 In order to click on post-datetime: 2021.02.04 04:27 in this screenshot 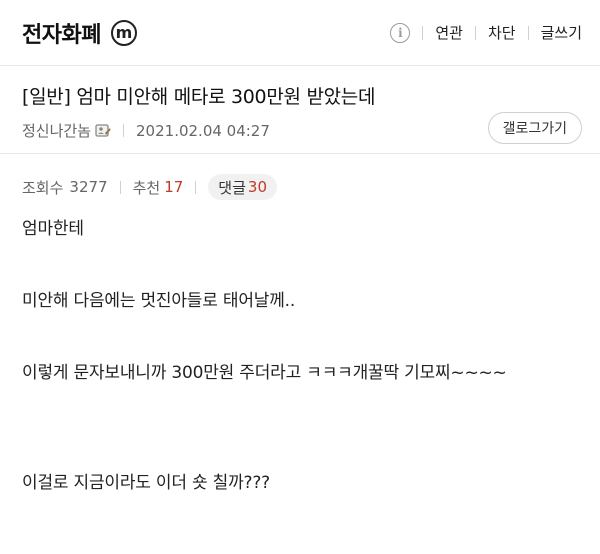, I will do `click(203, 130)`.